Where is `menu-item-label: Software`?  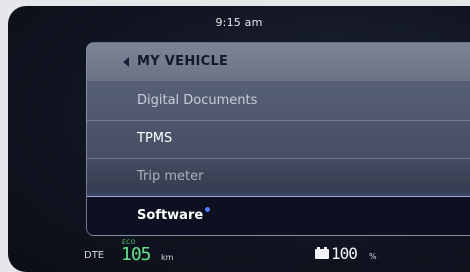 menu-item-label: Software is located at coordinates (170, 215).